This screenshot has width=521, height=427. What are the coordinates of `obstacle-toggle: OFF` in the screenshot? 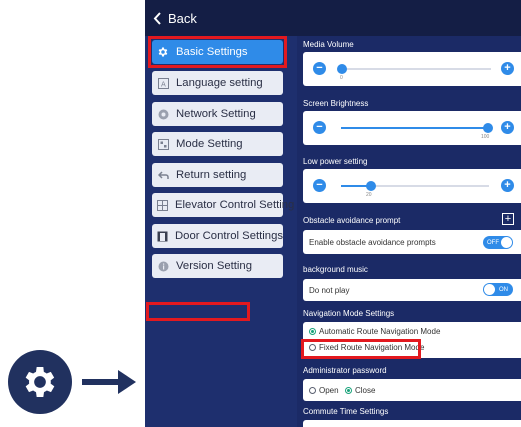 It's located at (498, 242).